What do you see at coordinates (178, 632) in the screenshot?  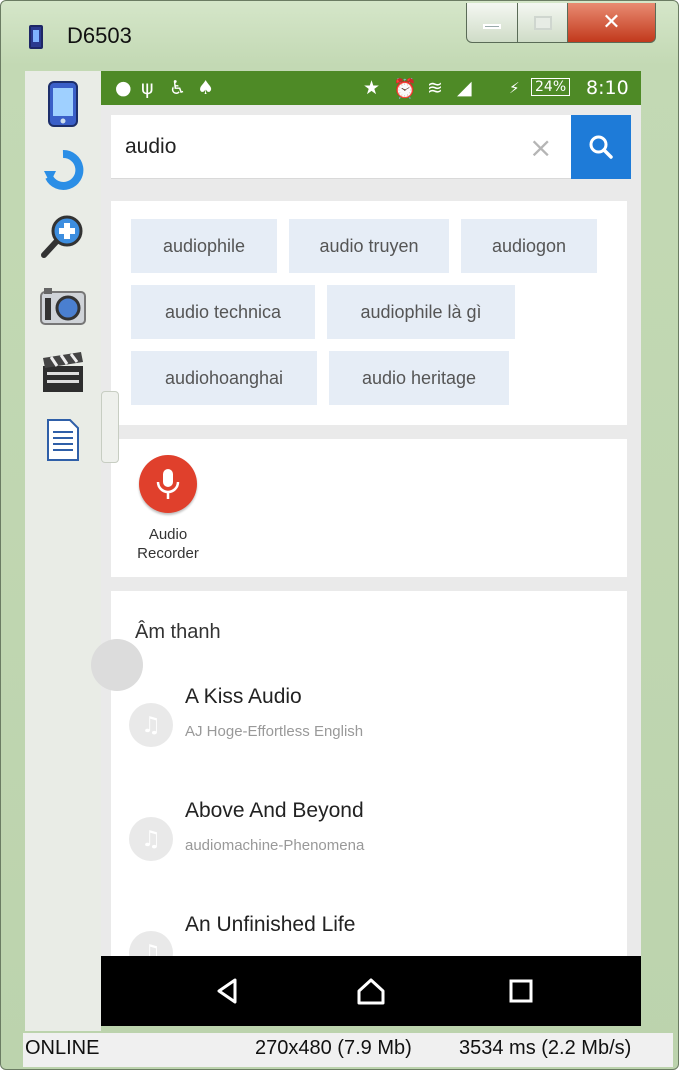 I see `section-title: Âm thanh` at bounding box center [178, 632].